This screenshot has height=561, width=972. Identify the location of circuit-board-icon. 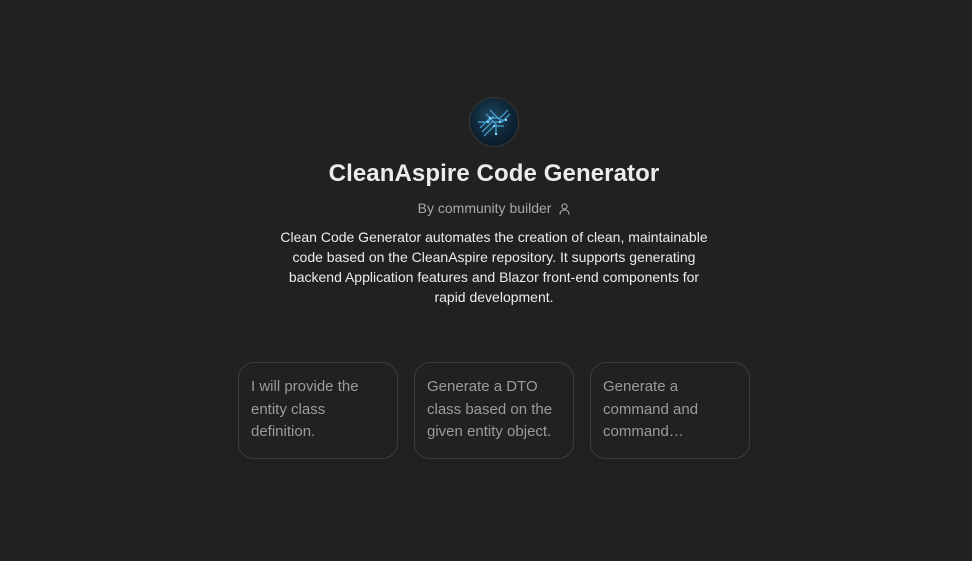
(494, 123).